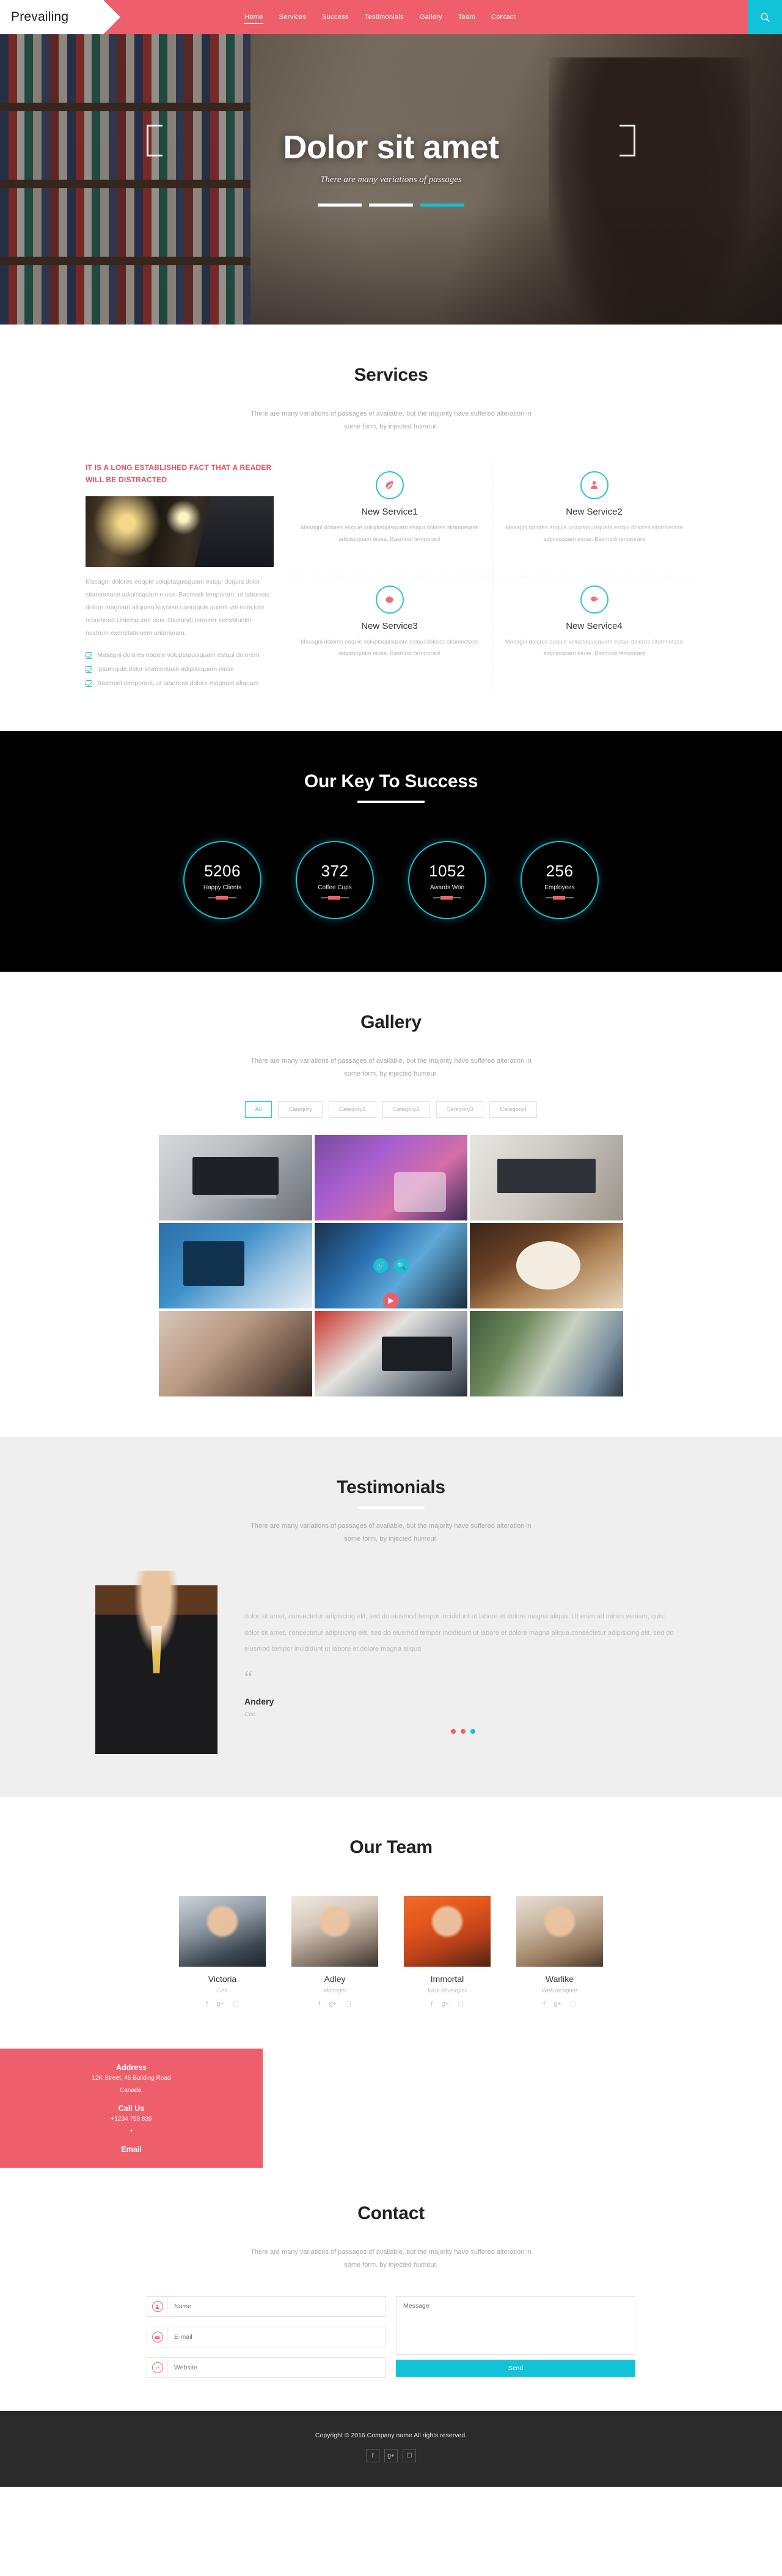 The image size is (782, 2576). I want to click on service-card-title: New Service2, so click(594, 511).